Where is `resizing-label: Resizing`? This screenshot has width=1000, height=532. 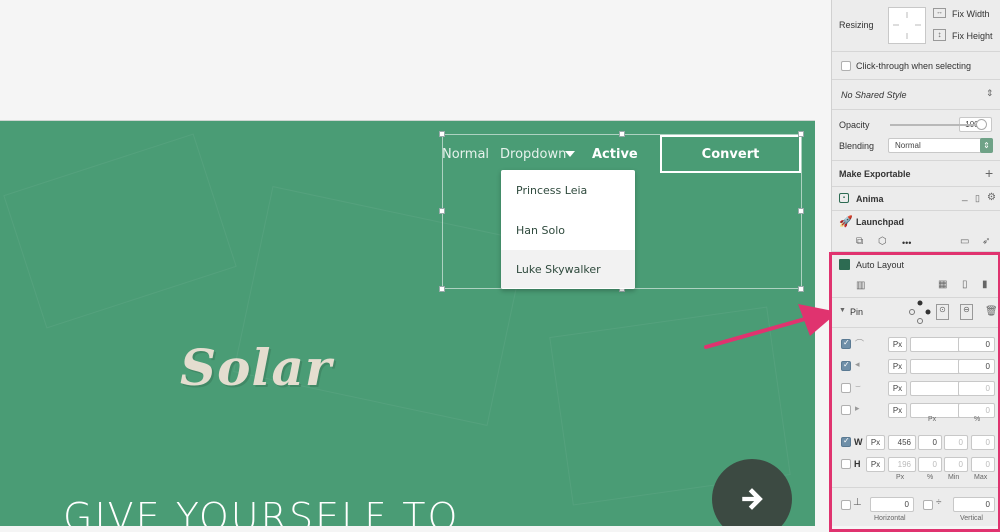
resizing-label: Resizing is located at coordinates (856, 25).